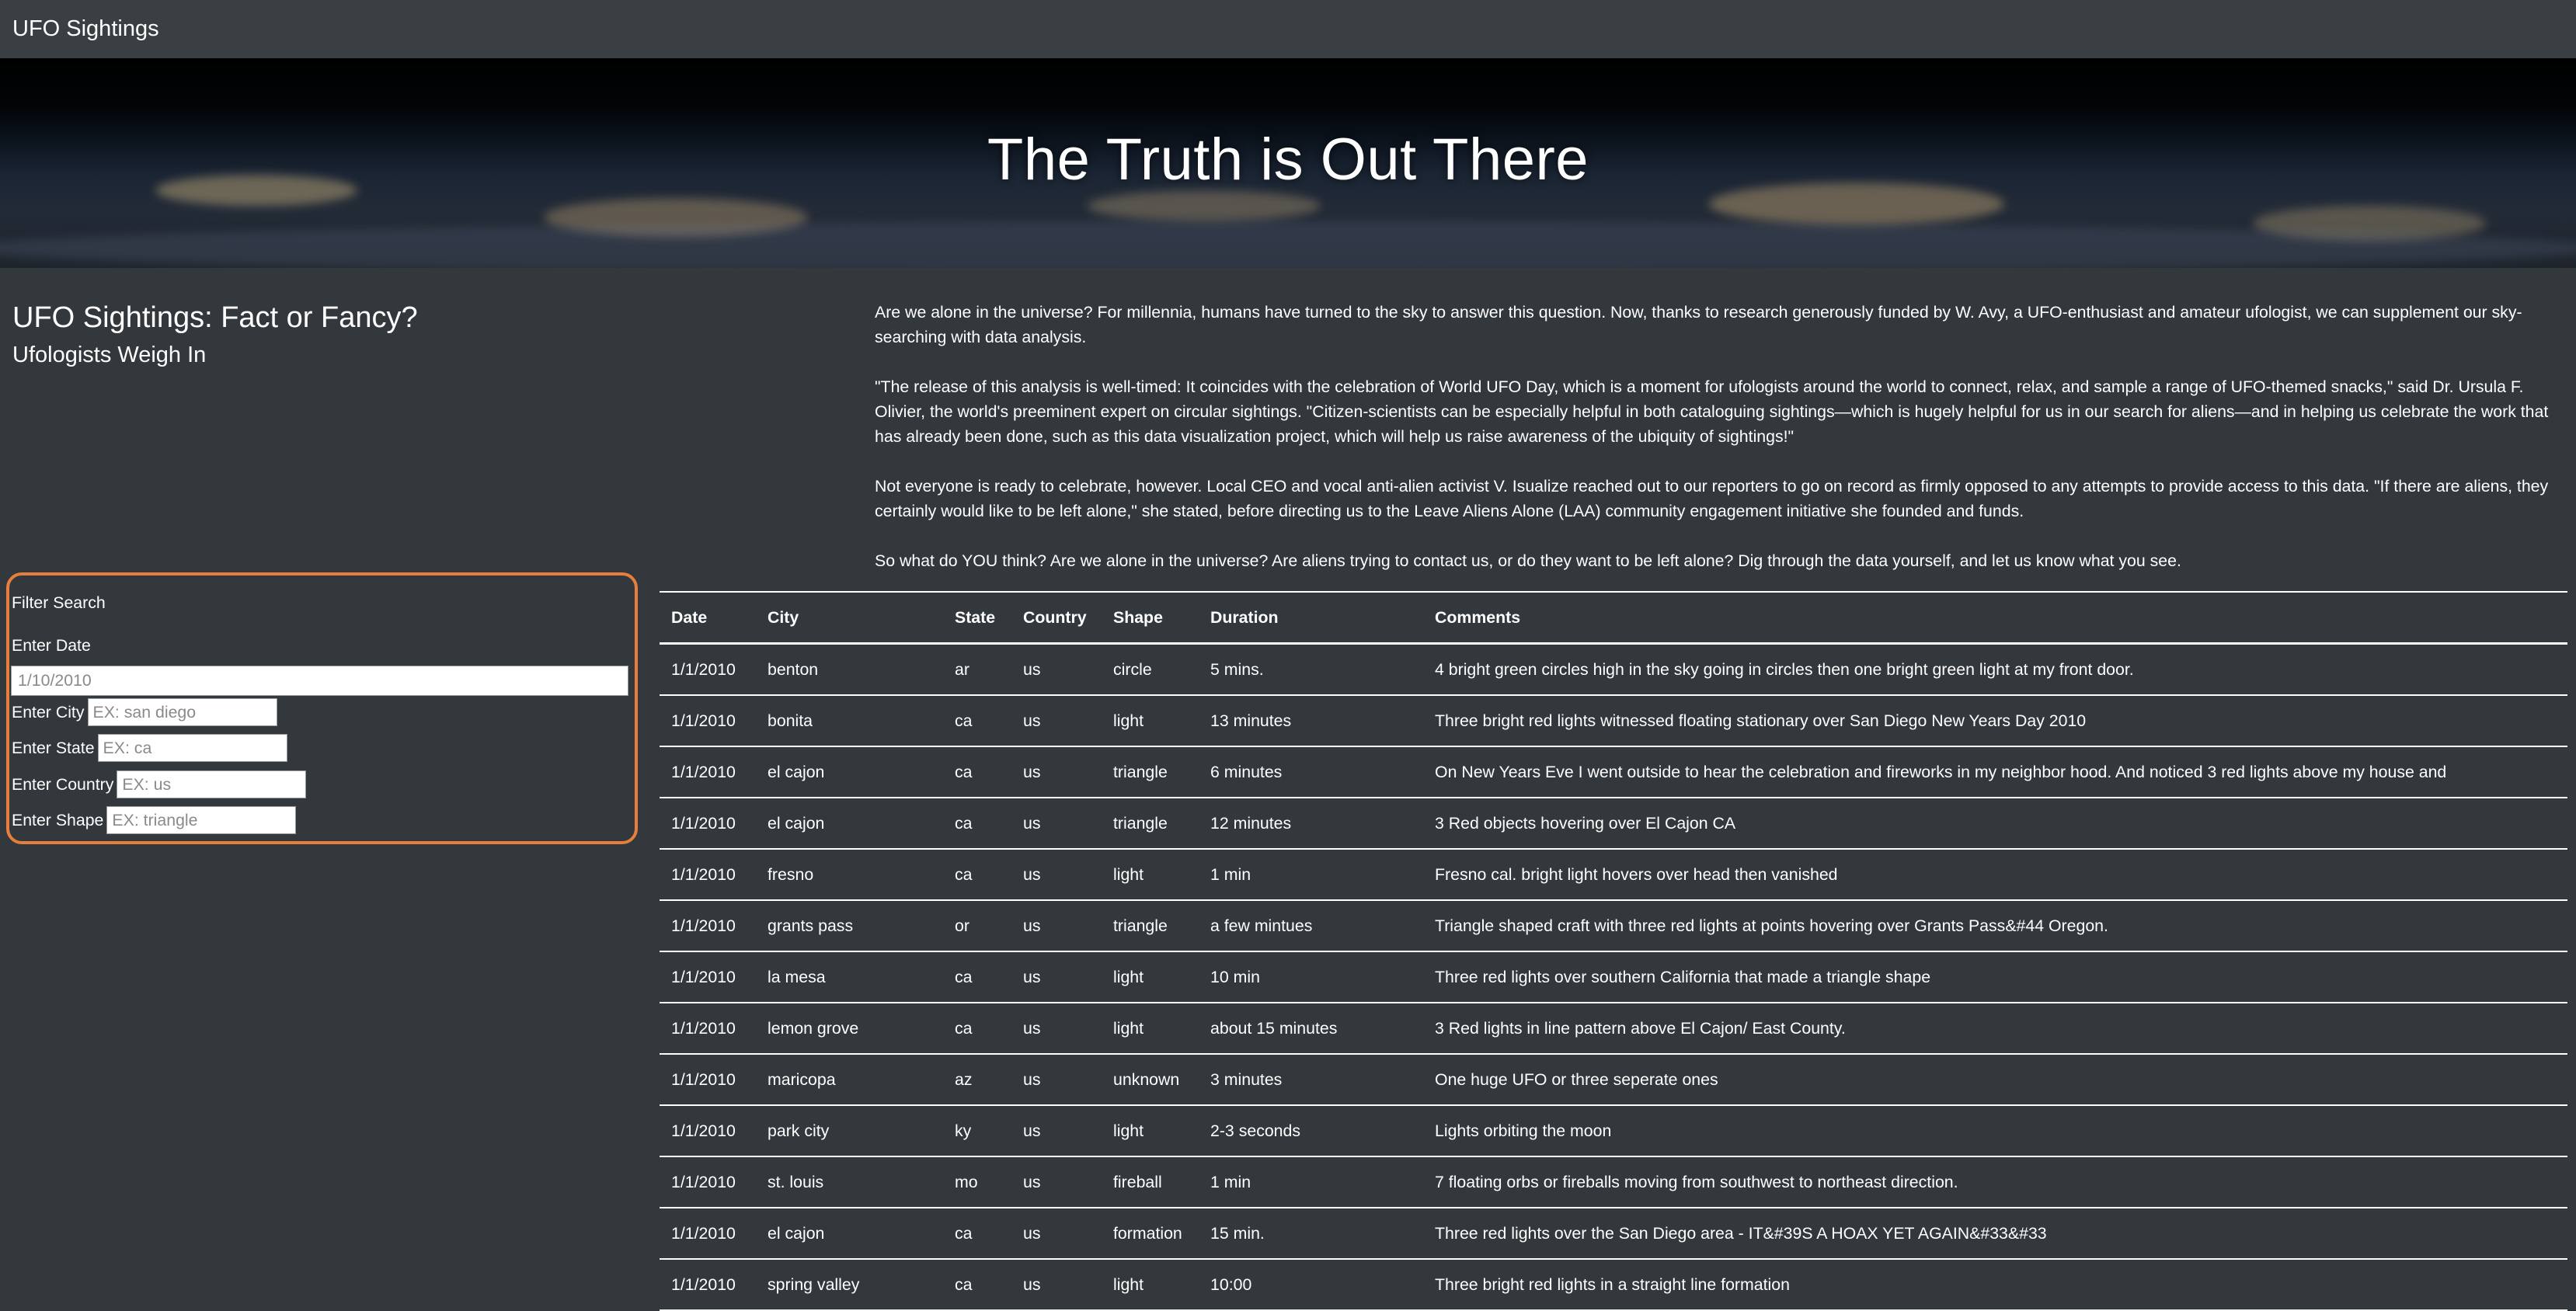 Image resolution: width=2576 pixels, height=1311 pixels. What do you see at coordinates (849, 670) in the screenshot?
I see `cell-city: benton` at bounding box center [849, 670].